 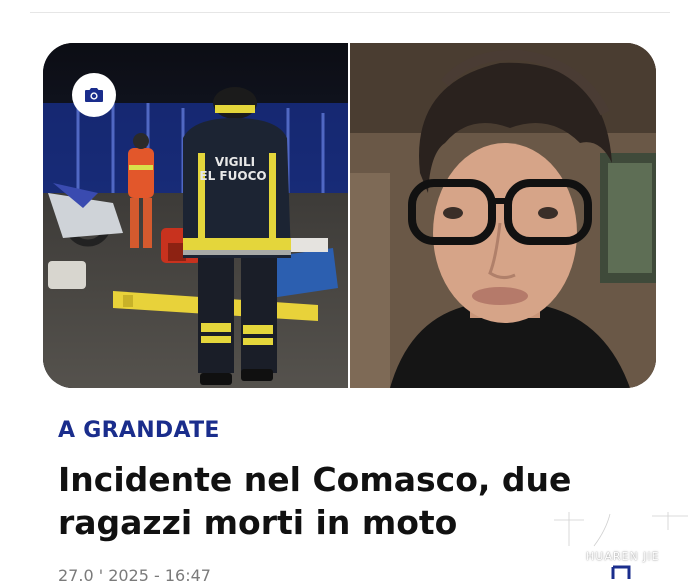 I want to click on watermark: HUAREN JIE, so click(x=621, y=538).